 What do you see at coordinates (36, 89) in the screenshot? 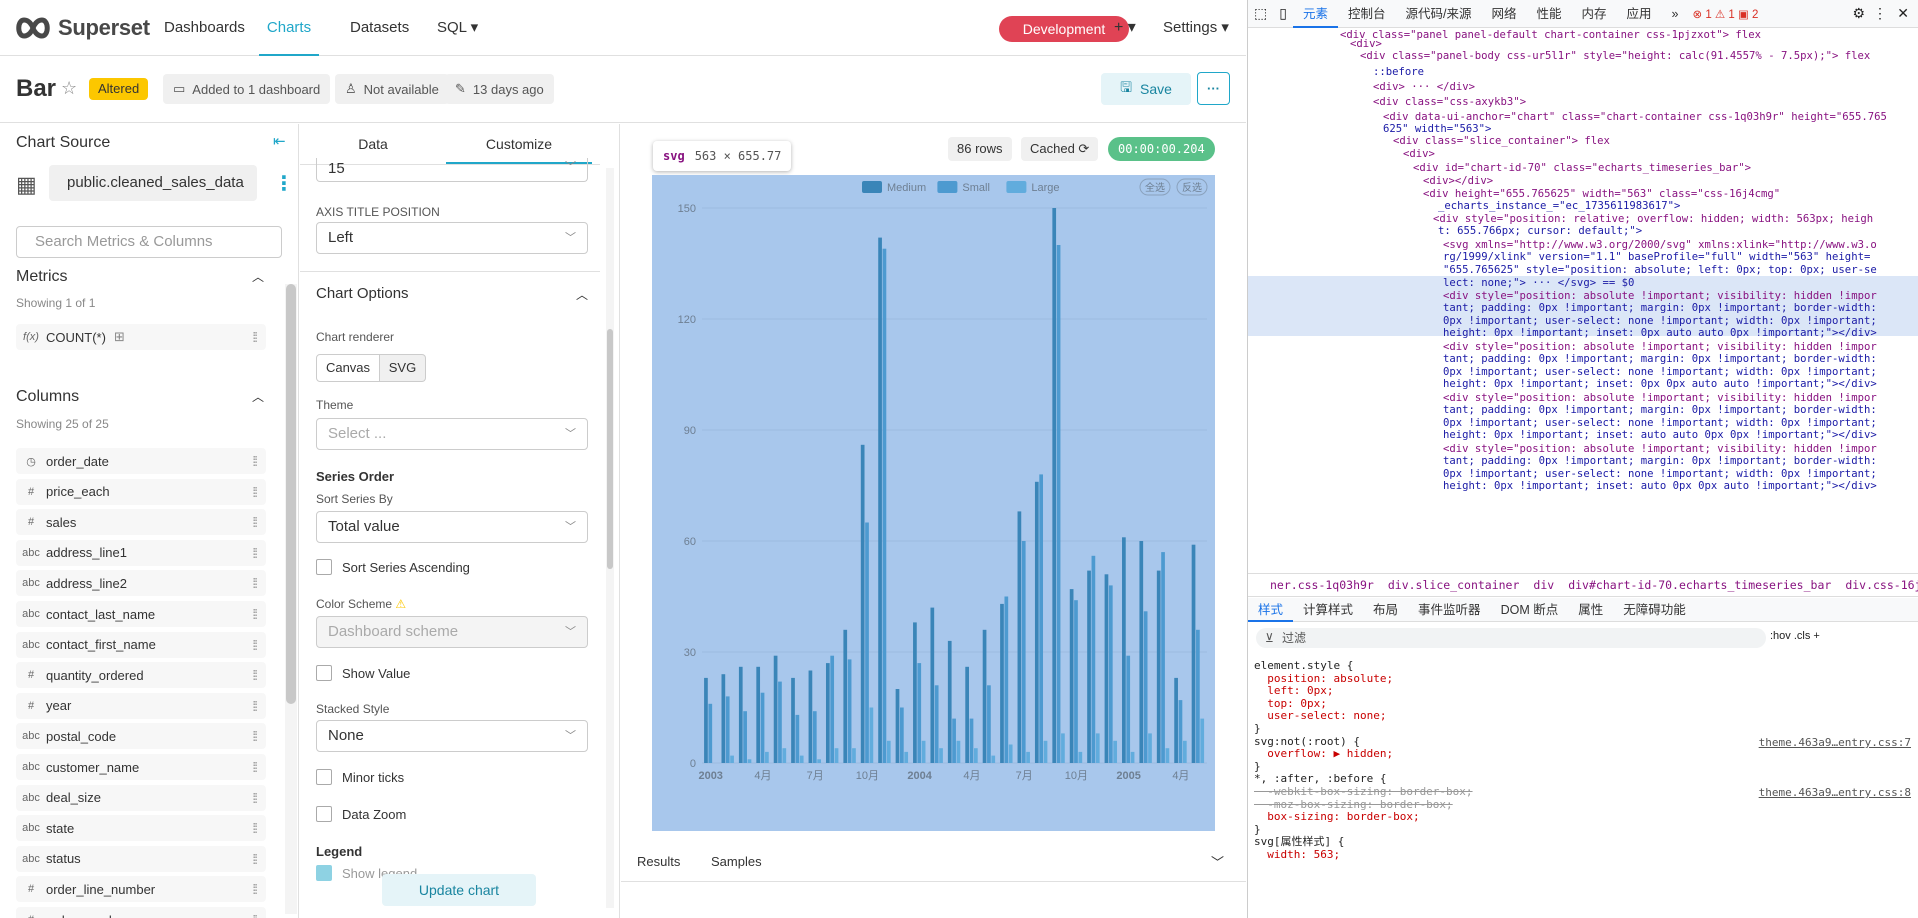
I see `chart-title: Bar` at bounding box center [36, 89].